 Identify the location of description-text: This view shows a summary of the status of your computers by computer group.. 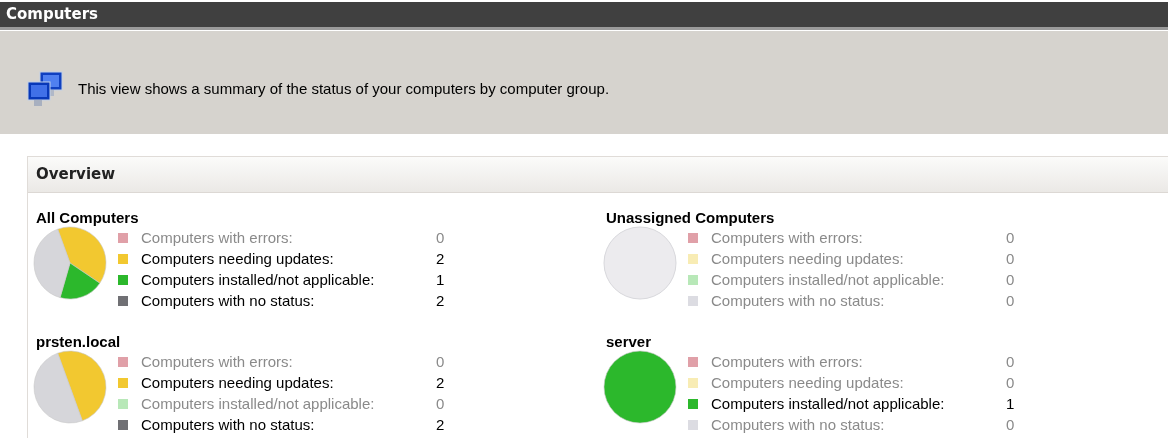
(344, 89).